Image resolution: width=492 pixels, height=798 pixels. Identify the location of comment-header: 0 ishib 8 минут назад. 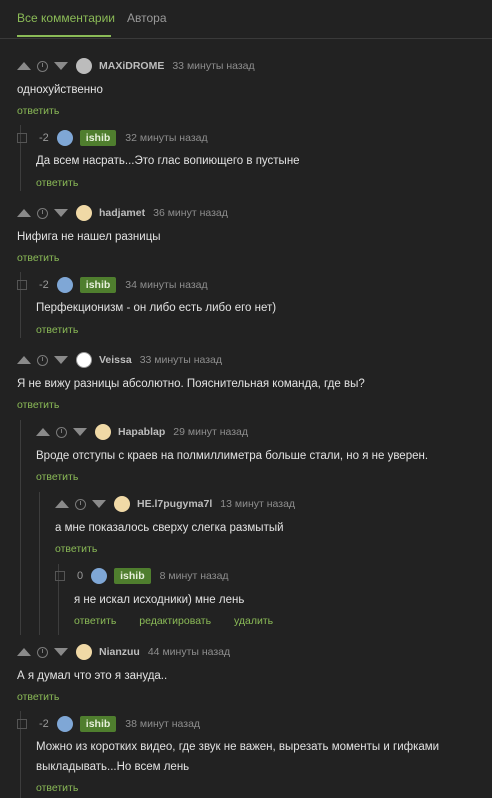
(142, 576).